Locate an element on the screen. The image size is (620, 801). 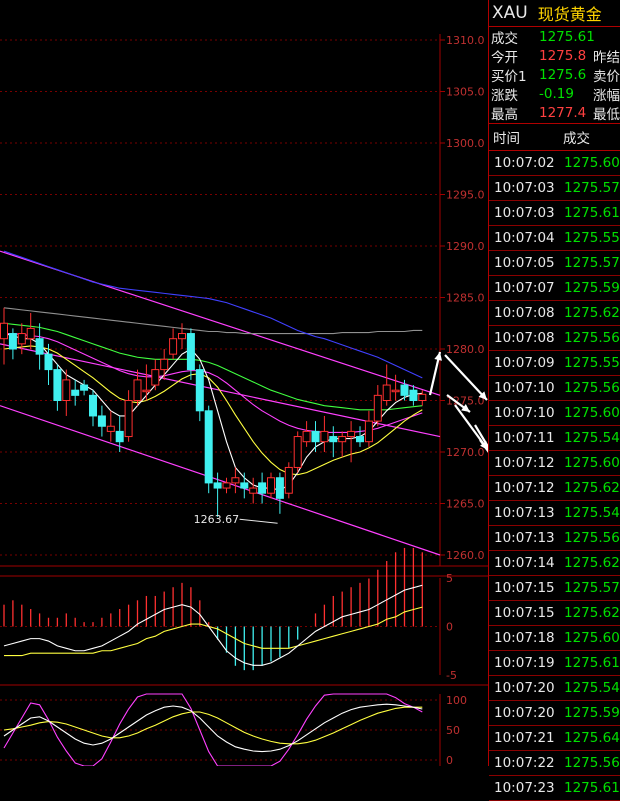
annotation-arrow-up-head is located at coordinates (438, 356).